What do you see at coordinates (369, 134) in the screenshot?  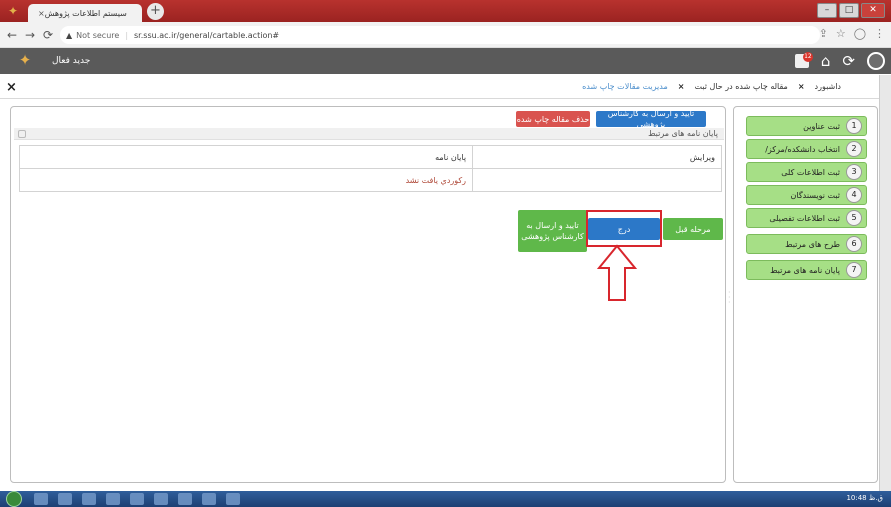 I see `section-title: پایان نامه های مرتبط` at bounding box center [369, 134].